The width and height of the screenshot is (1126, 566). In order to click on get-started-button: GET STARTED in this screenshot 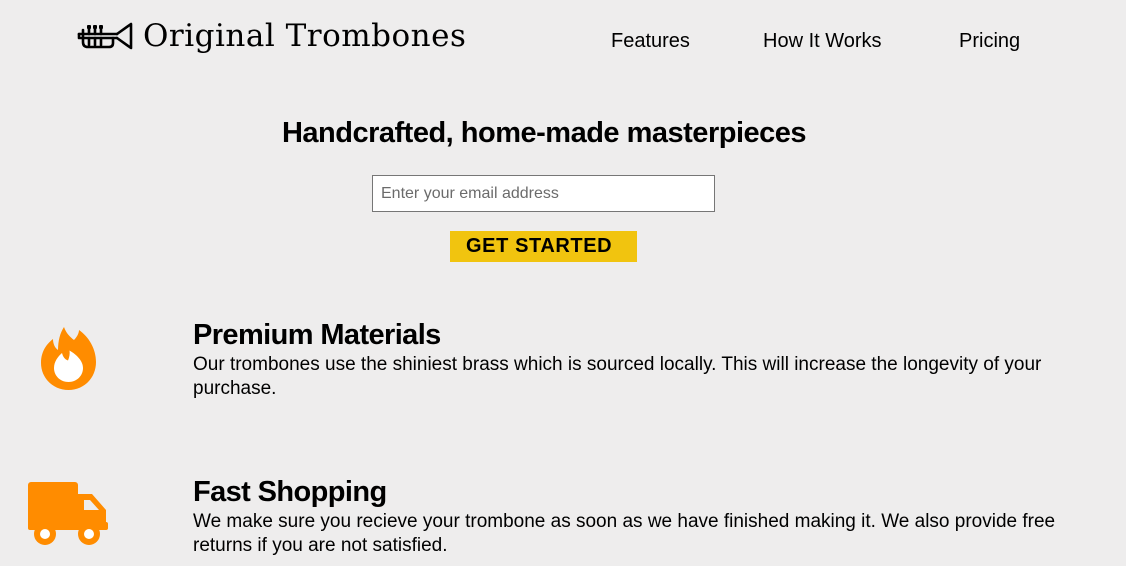, I will do `click(543, 246)`.